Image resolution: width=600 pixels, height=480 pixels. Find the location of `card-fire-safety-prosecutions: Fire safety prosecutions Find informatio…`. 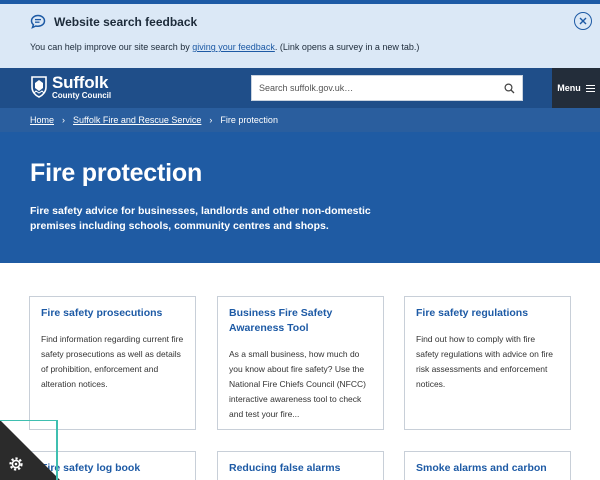

card-fire-safety-prosecutions: Fire safety prosecutions Find informatio… is located at coordinates (112, 363).